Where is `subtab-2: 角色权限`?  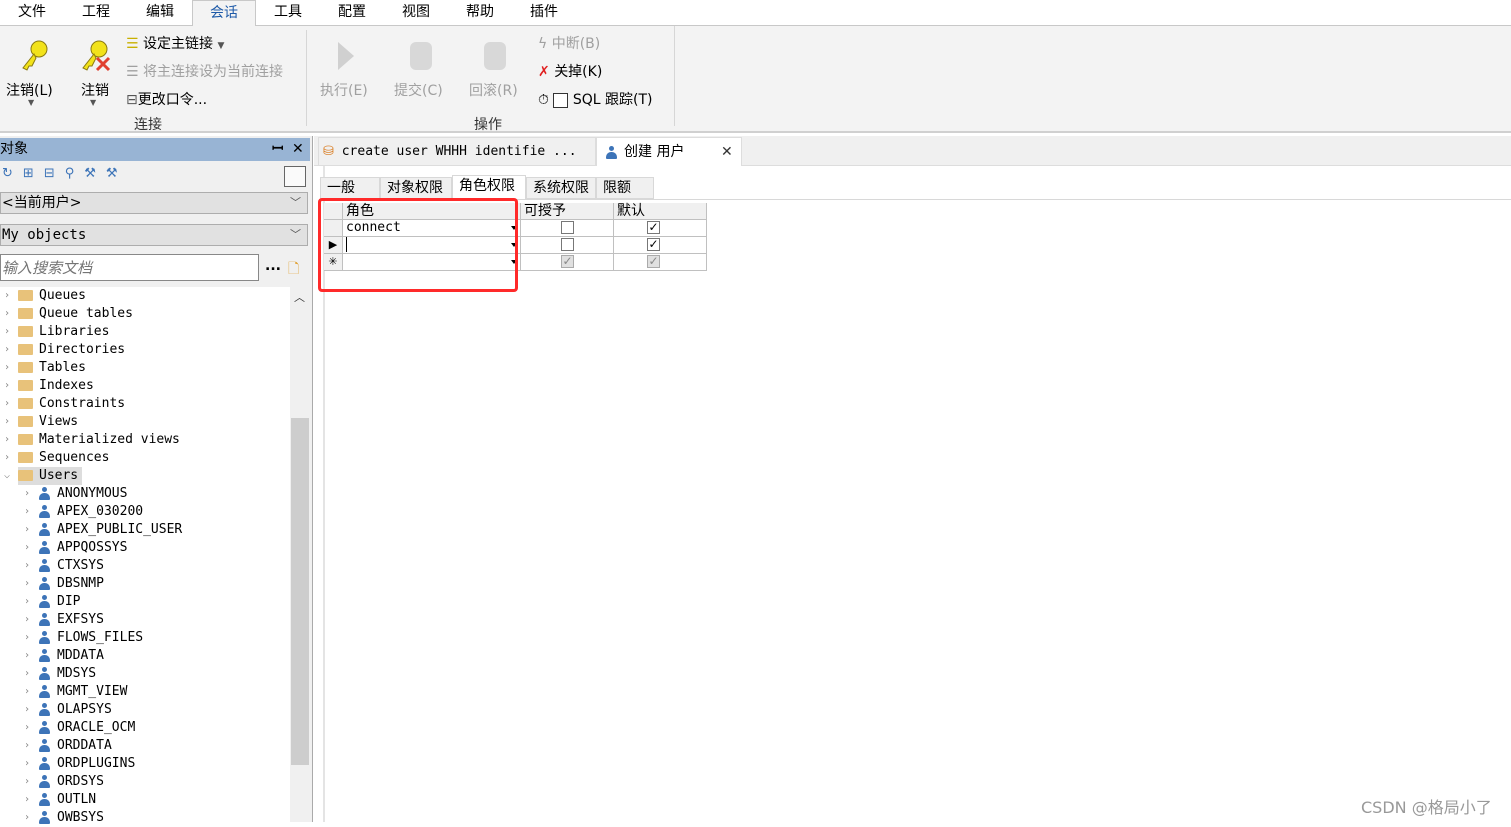 subtab-2: 角色权限 is located at coordinates (489, 187).